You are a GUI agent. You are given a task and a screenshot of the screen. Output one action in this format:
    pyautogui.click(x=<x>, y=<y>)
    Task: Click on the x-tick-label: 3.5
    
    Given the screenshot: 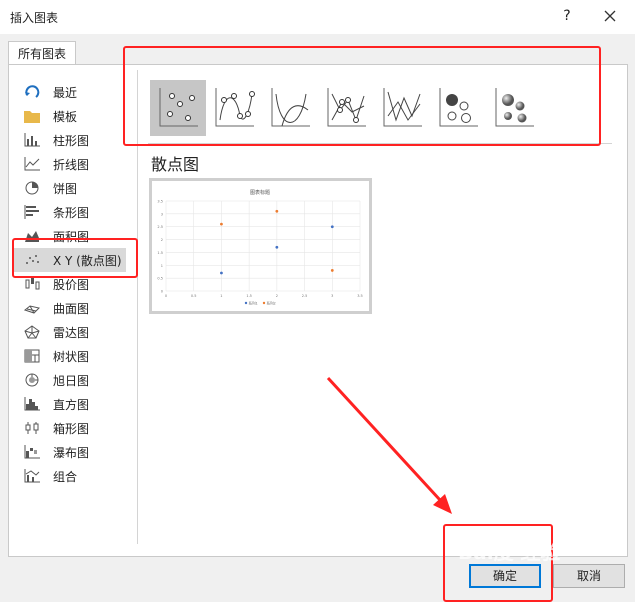 What is the action you would take?
    pyautogui.click(x=360, y=296)
    